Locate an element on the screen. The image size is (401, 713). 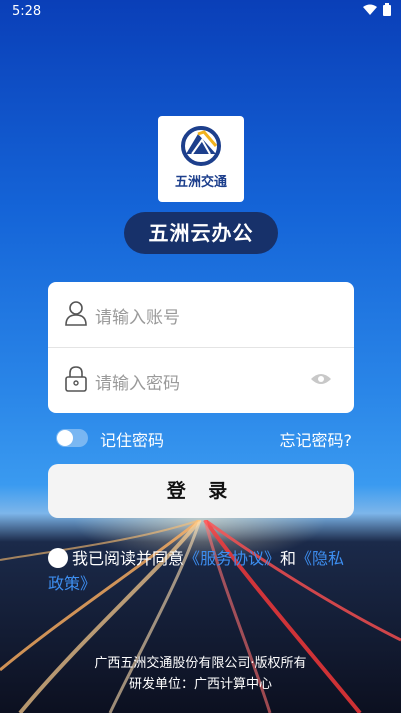
login-button: 登 录 is located at coordinates (201, 491).